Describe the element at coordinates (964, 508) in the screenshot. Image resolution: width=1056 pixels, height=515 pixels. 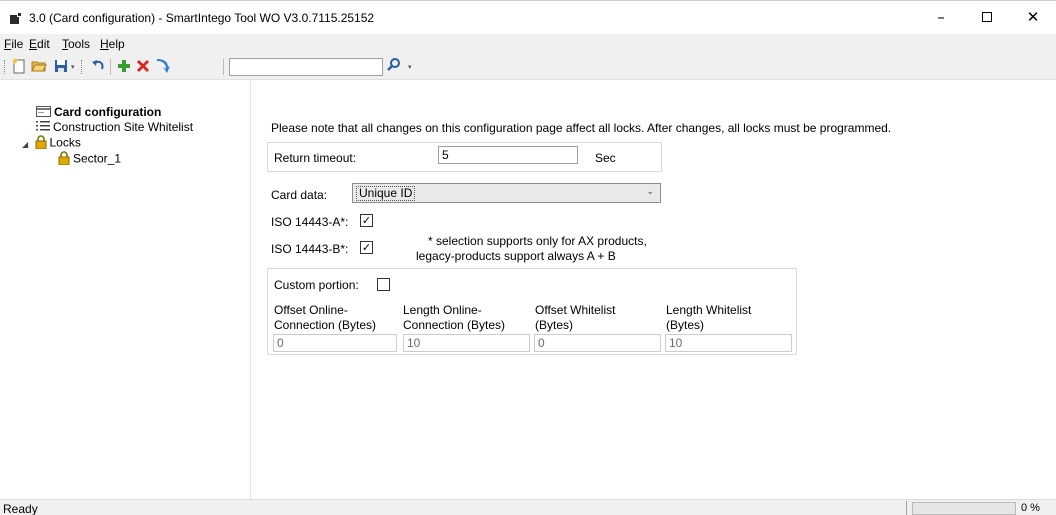
I see `progress-bar` at that location.